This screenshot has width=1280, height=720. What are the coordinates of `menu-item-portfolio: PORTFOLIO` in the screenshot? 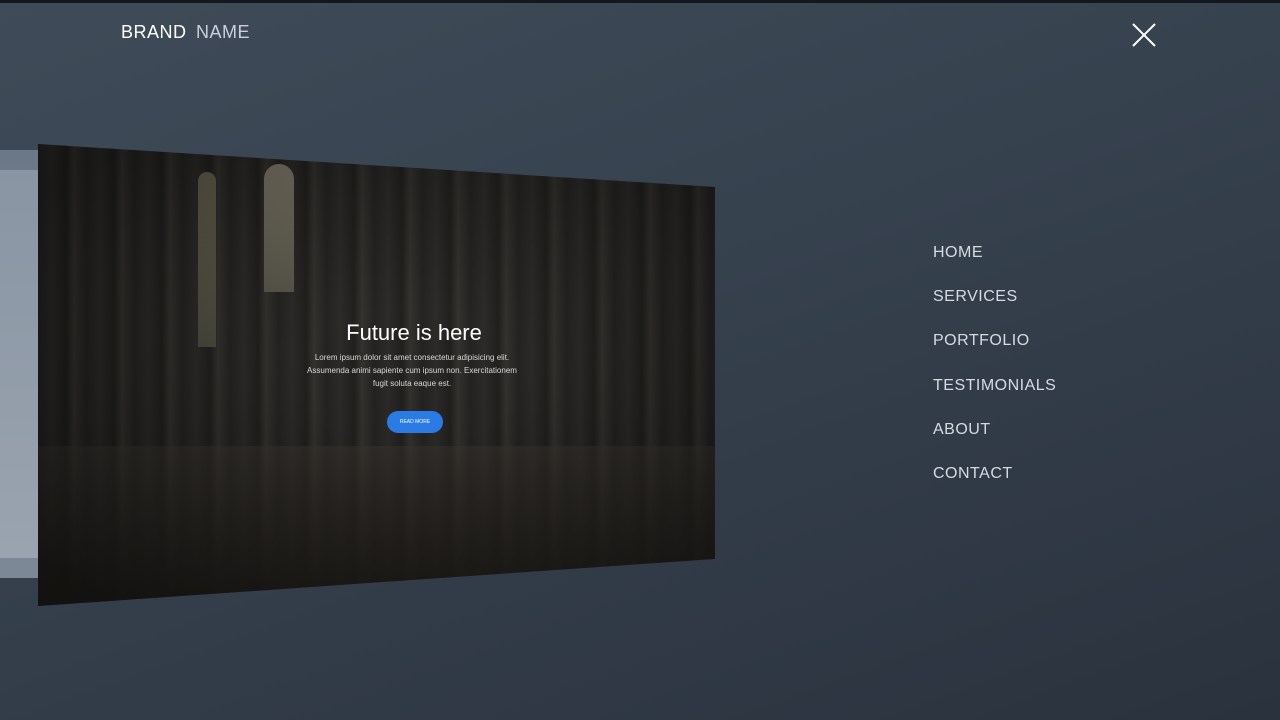 It's located at (994, 350).